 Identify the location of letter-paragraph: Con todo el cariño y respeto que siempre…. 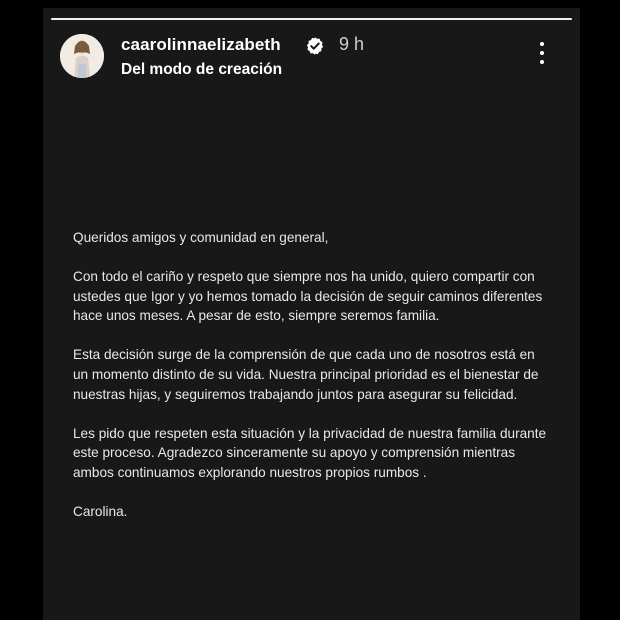
(308, 296).